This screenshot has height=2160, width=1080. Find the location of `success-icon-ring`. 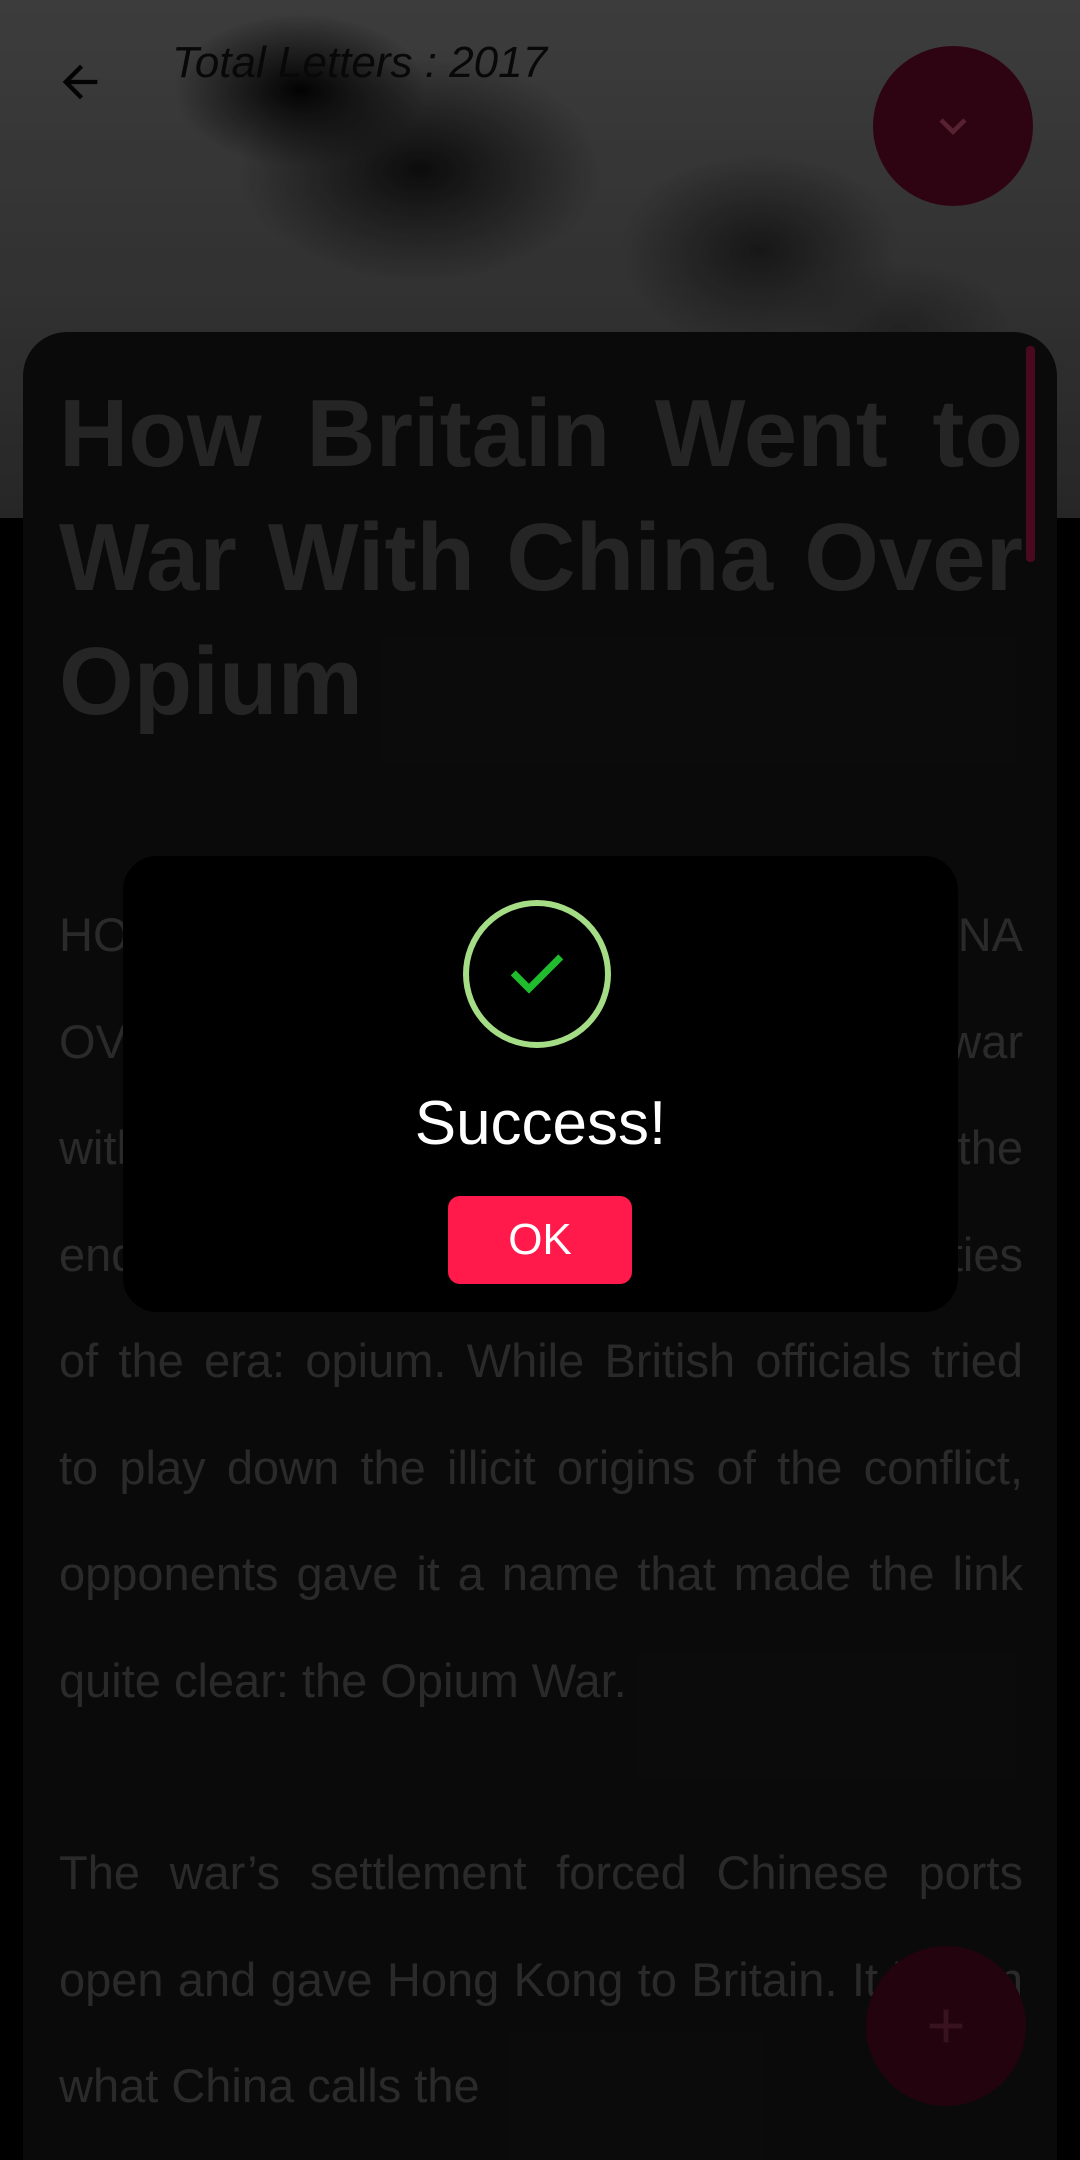

success-icon-ring is located at coordinates (537, 974).